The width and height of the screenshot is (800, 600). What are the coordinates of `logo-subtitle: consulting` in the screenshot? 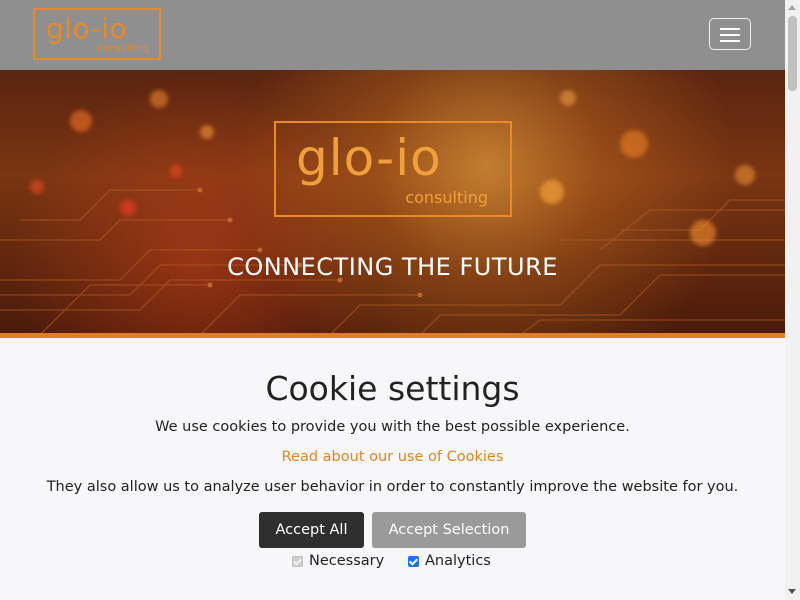 It's located at (123, 48).